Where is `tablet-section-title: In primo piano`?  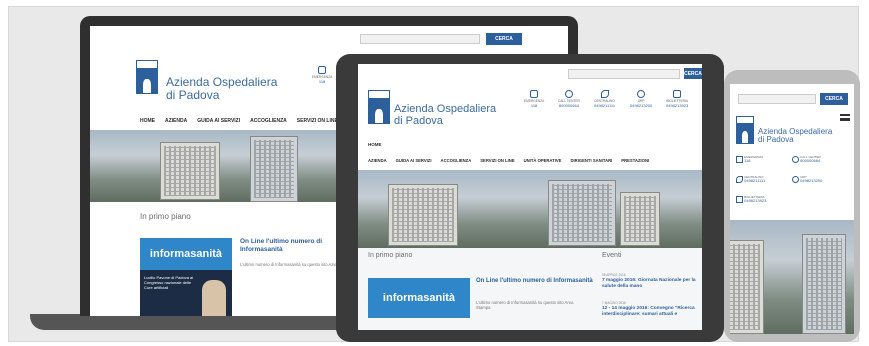
tablet-section-title: In primo piano is located at coordinates (390, 255).